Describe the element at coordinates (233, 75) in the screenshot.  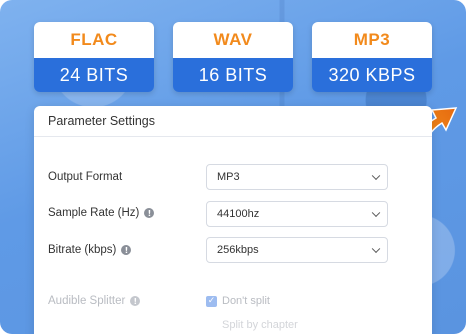
I see `badge-quality-value: 16 BITS` at that location.